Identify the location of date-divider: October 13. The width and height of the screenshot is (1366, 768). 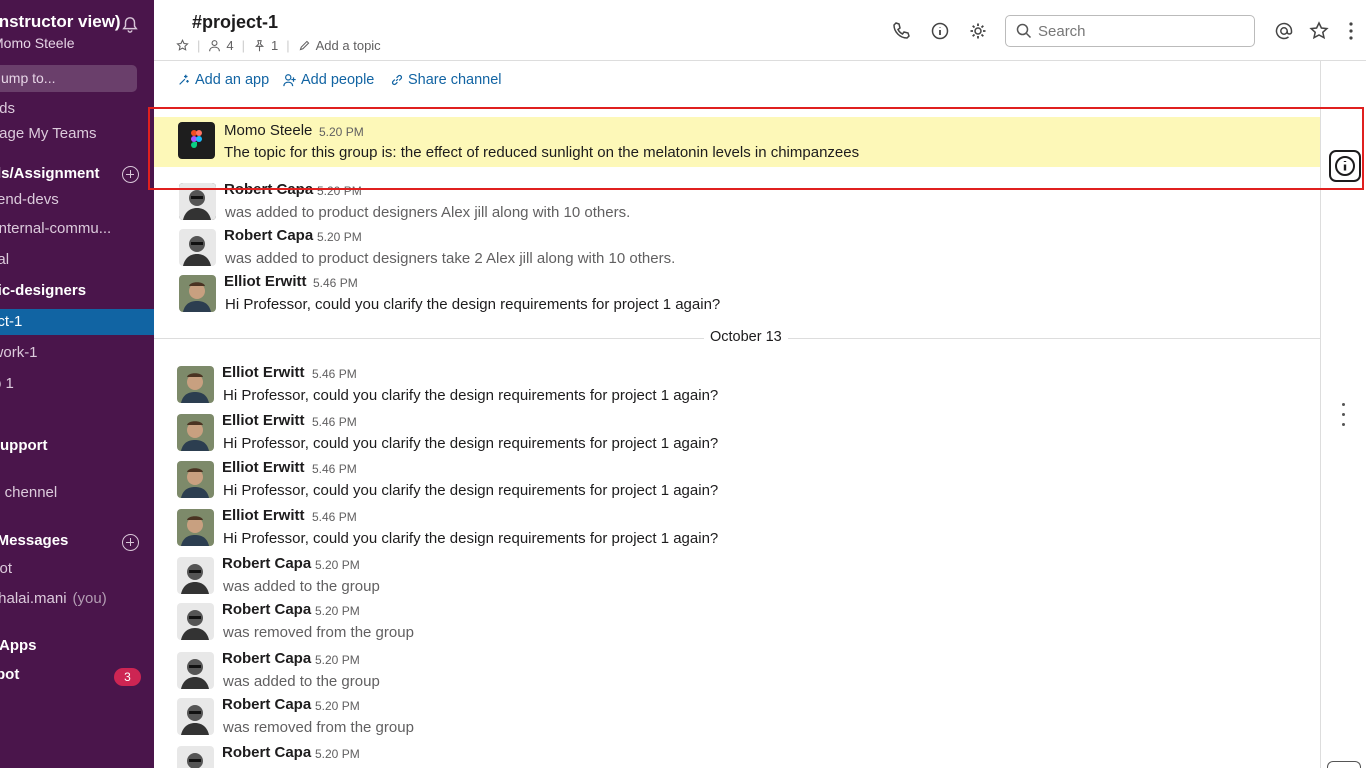
(746, 337).